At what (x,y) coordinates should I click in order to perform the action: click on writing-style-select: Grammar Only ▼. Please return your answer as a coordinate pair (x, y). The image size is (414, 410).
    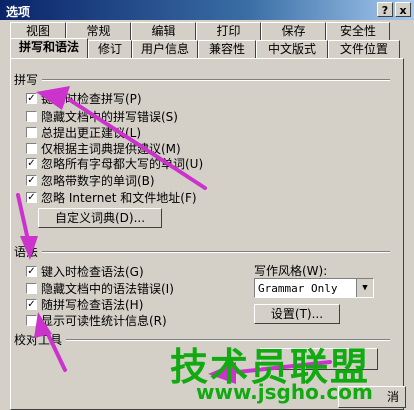
    Looking at the image, I should click on (314, 288).